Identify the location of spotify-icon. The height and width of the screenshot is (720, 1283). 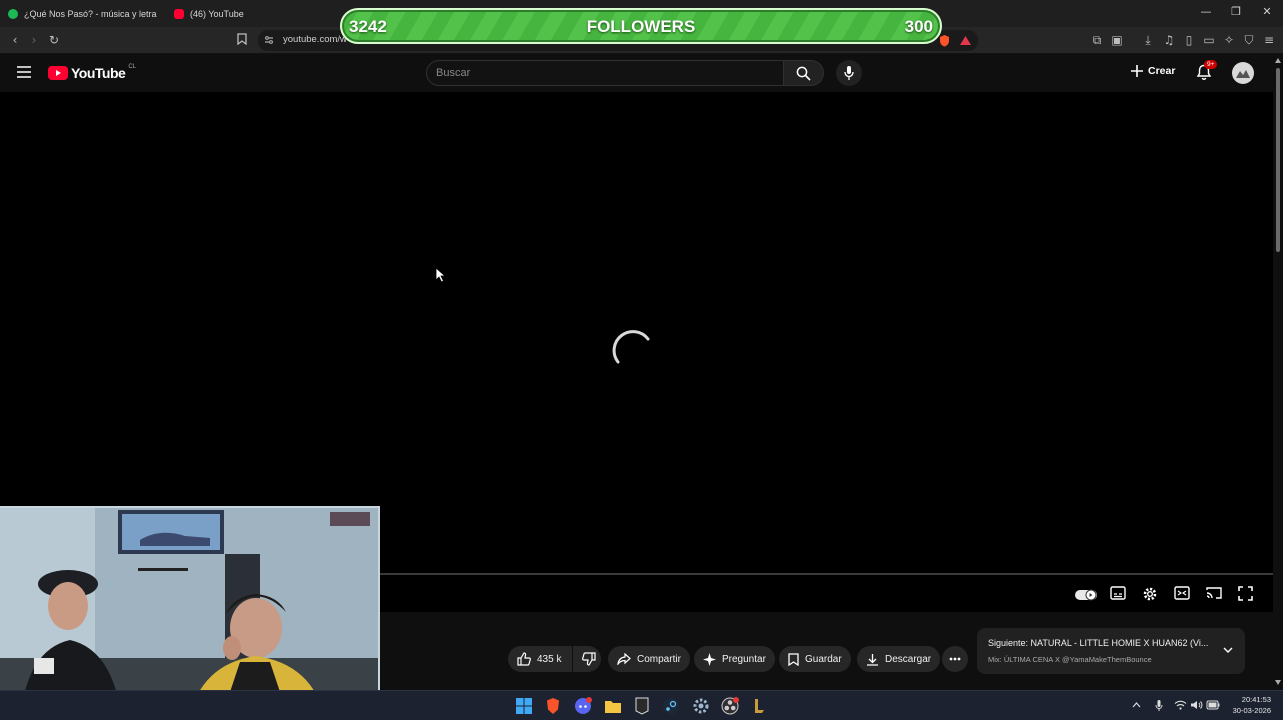
(13, 14).